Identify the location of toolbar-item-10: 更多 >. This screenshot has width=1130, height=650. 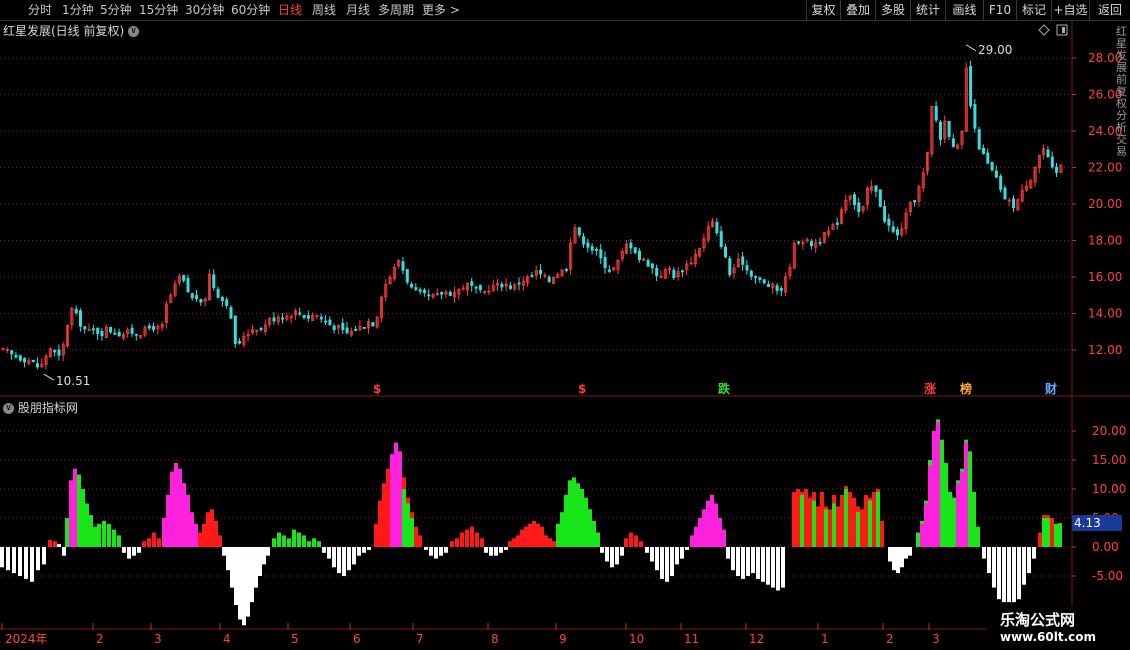
(441, 10).